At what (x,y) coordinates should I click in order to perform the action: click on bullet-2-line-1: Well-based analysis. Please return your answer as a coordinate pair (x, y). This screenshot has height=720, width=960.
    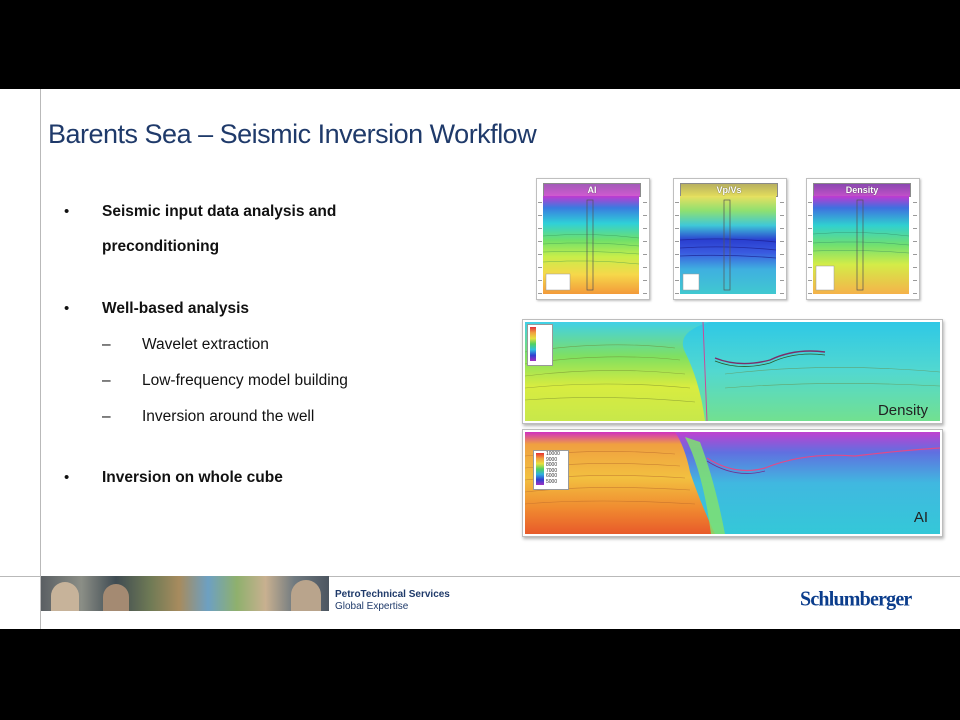
    Looking at the image, I should click on (176, 308).